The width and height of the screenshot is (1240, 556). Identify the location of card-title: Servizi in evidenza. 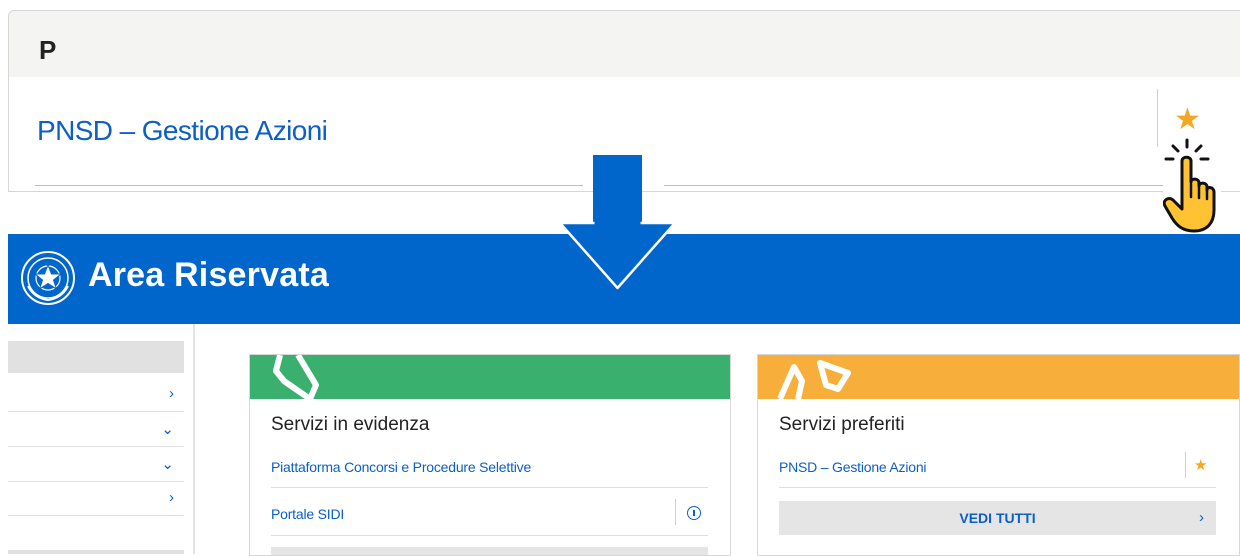
(350, 424).